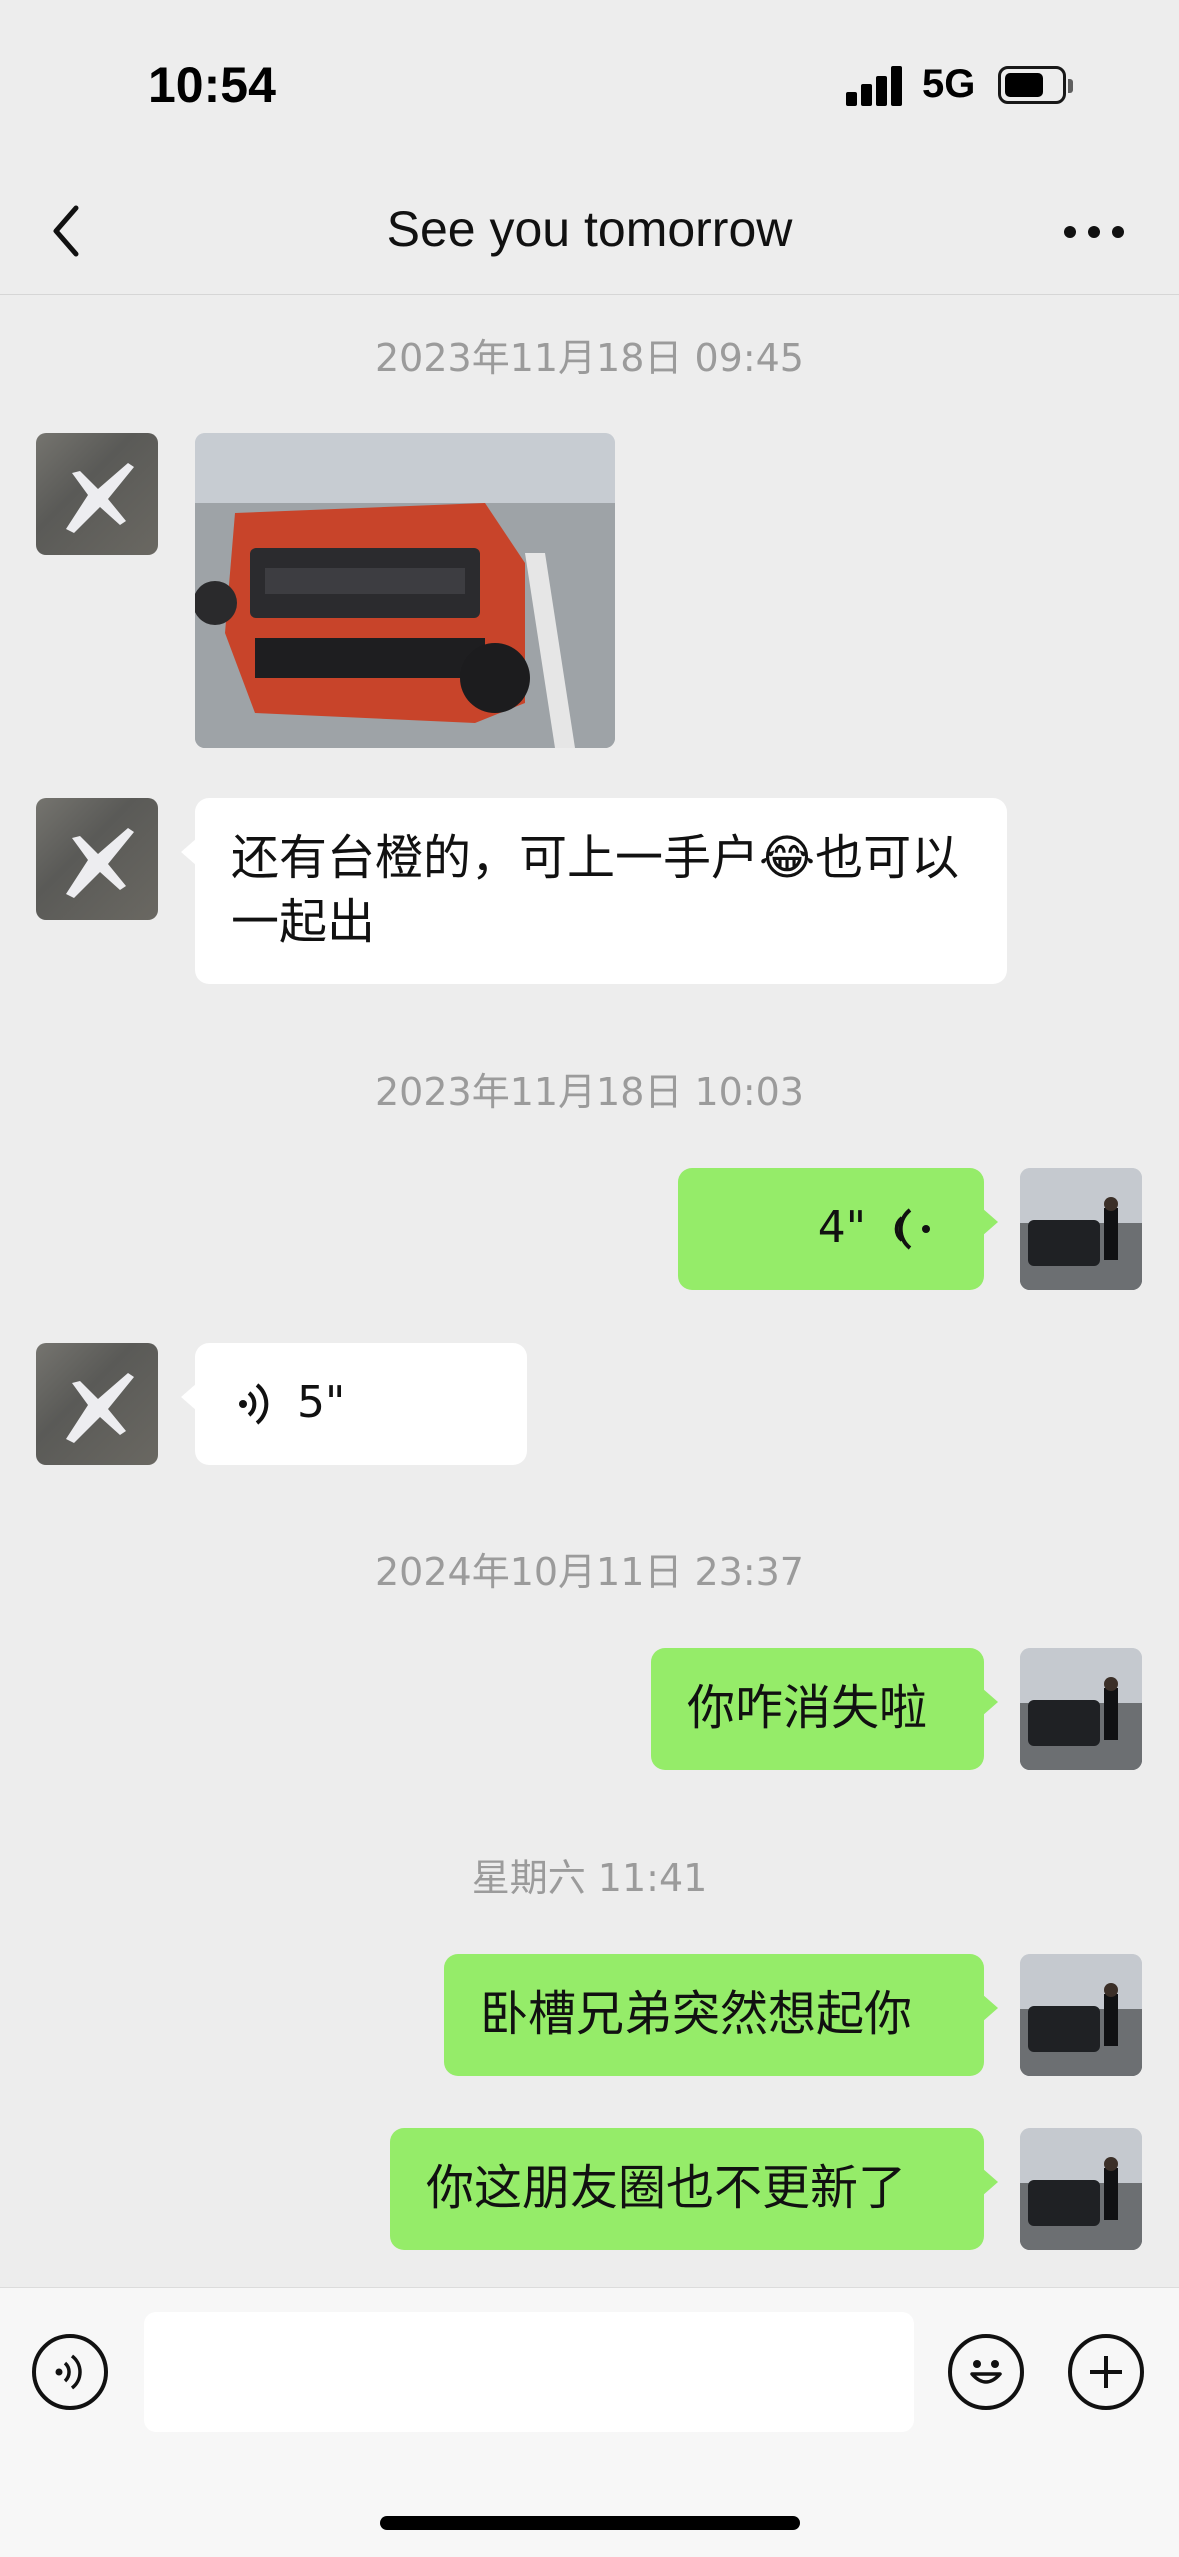 The image size is (1179, 2557). I want to click on message-text: 卧槽兄弟突然想起你, so click(696, 2014).